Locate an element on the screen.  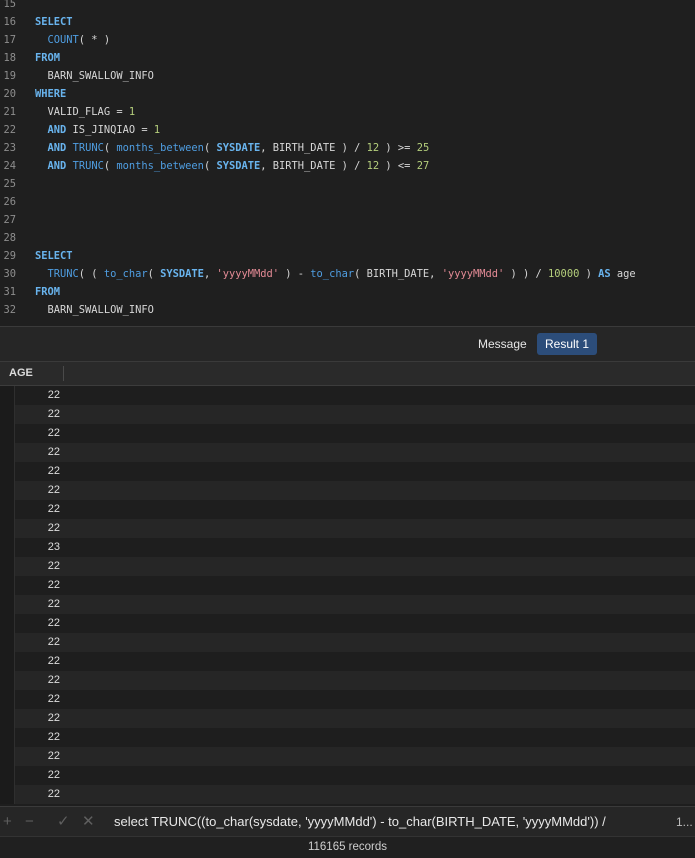
code-line: 31 FROM is located at coordinates (347, 292).